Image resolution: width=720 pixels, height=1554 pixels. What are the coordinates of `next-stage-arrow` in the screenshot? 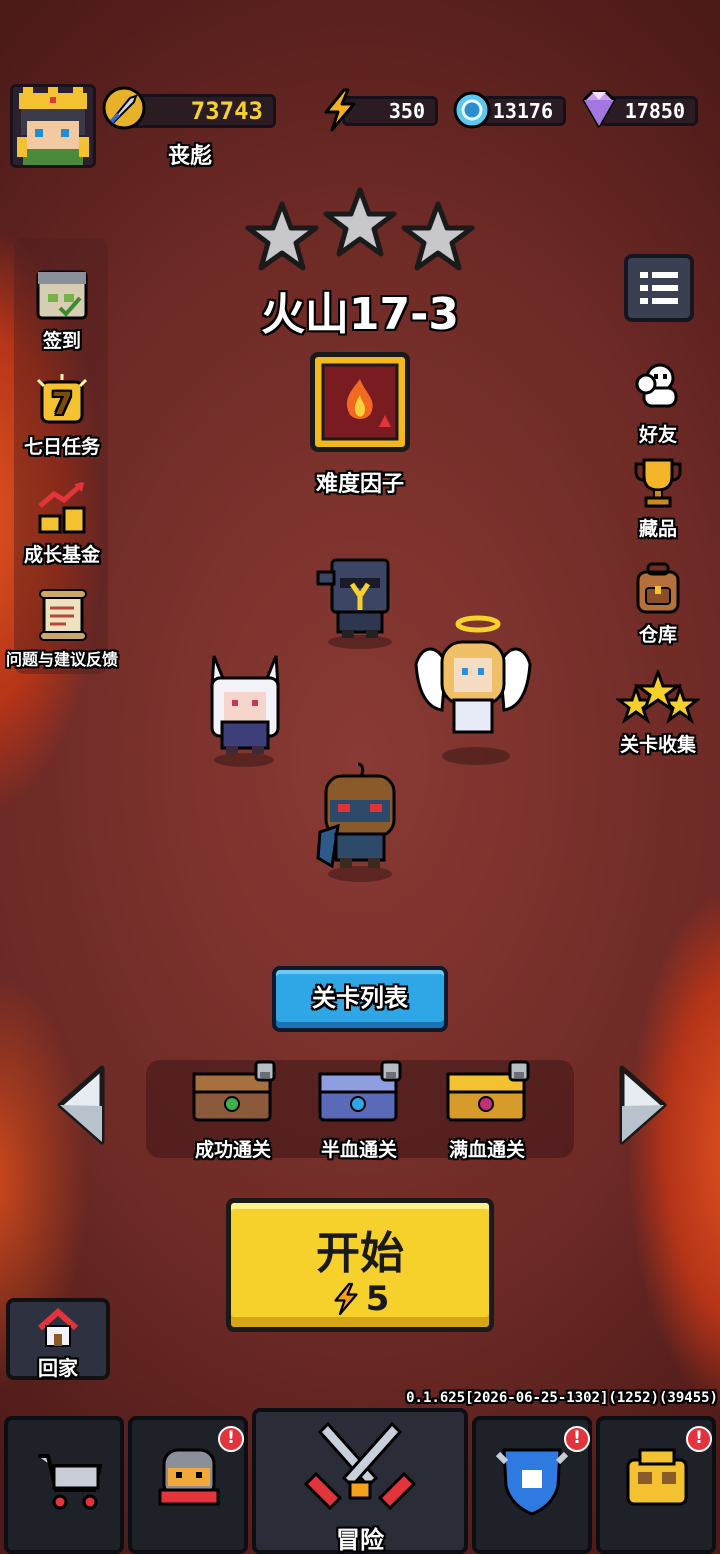 It's located at (642, 1105).